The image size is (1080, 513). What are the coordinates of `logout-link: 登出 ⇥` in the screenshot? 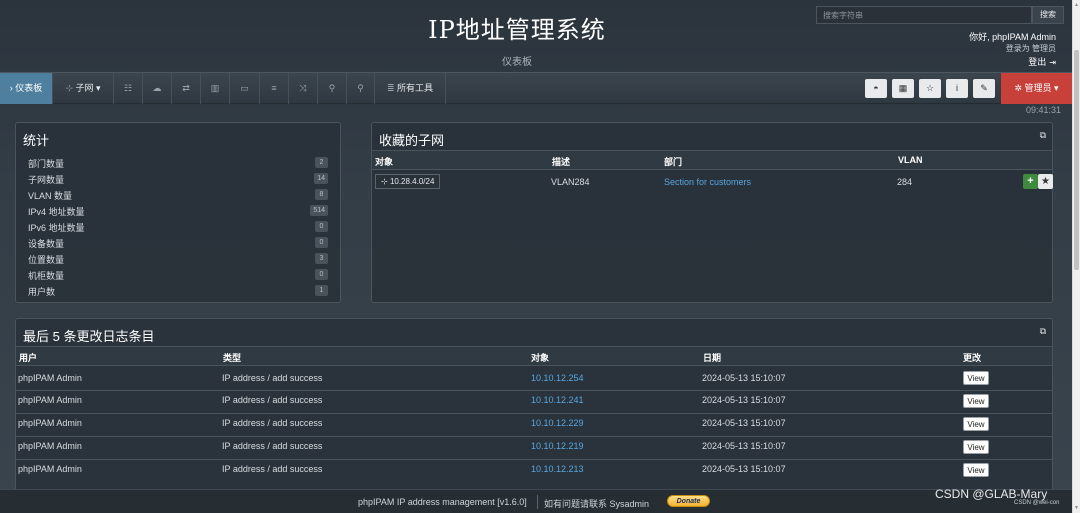 It's located at (1042, 61).